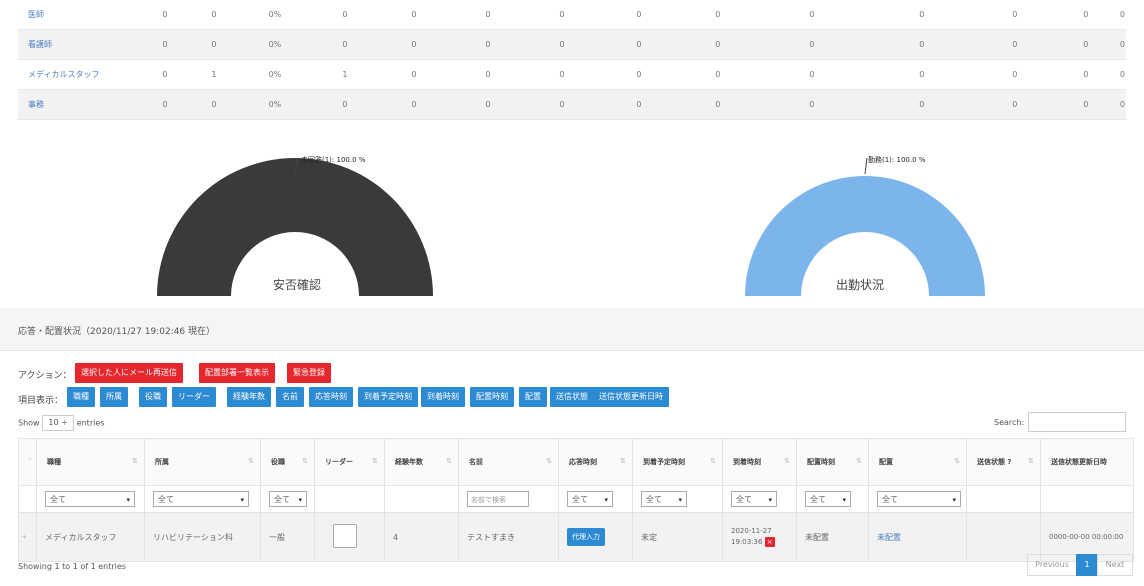  I want to click on header-label: 職種, so click(54, 462).